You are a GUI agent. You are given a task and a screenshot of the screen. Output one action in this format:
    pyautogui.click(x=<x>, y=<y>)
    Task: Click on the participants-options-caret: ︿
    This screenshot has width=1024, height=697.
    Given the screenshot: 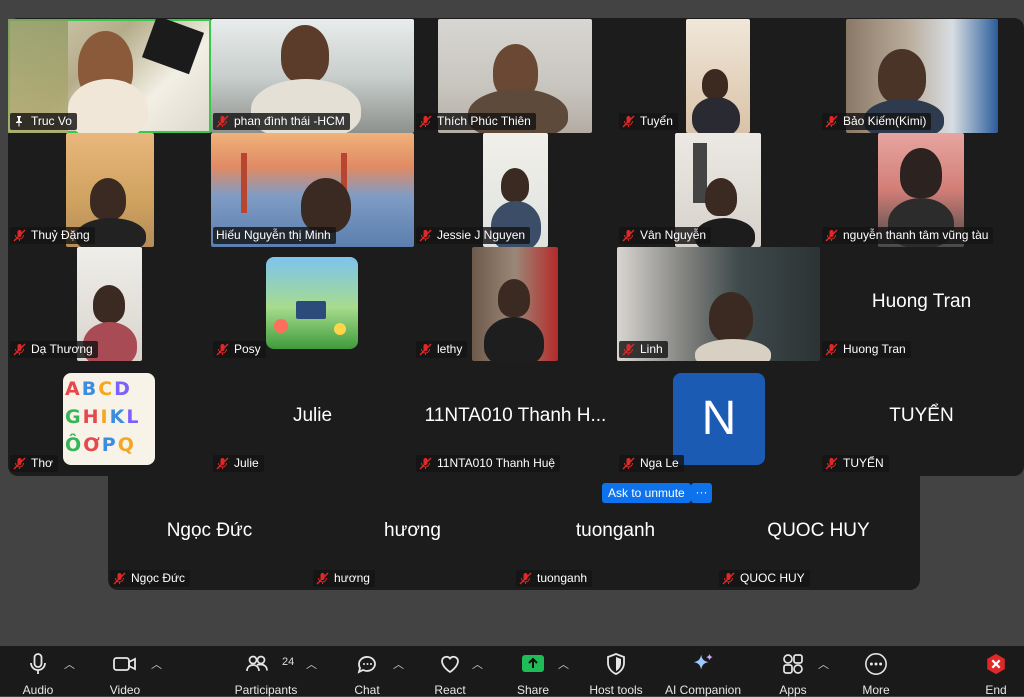 What is the action you would take?
    pyautogui.click(x=311, y=664)
    